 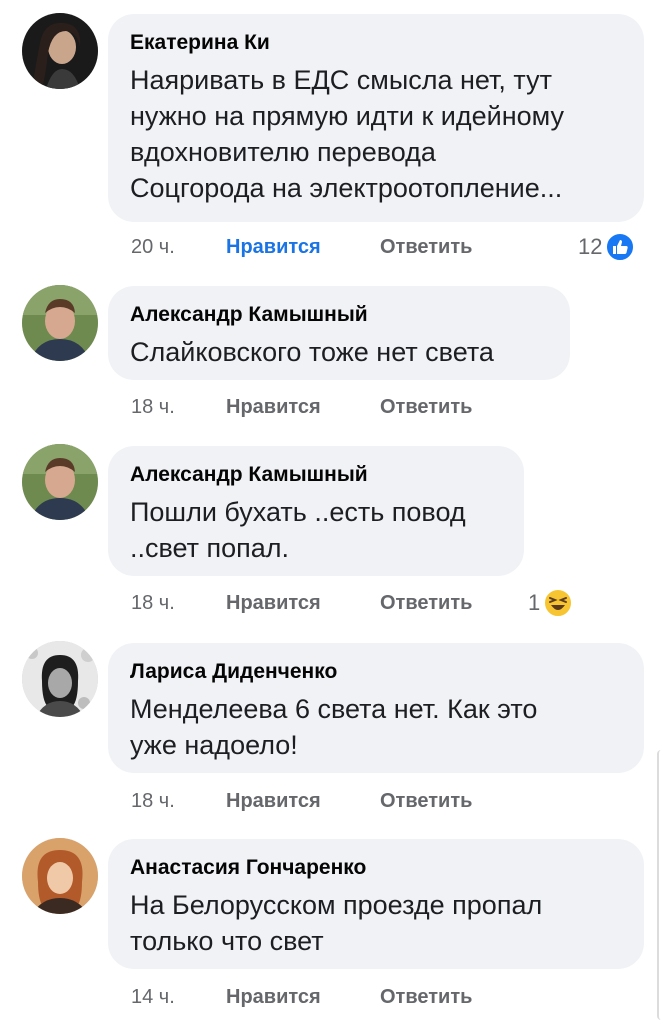 What do you see at coordinates (153, 247) in the screenshot?
I see `comment-timestamp: 20 ч.` at bounding box center [153, 247].